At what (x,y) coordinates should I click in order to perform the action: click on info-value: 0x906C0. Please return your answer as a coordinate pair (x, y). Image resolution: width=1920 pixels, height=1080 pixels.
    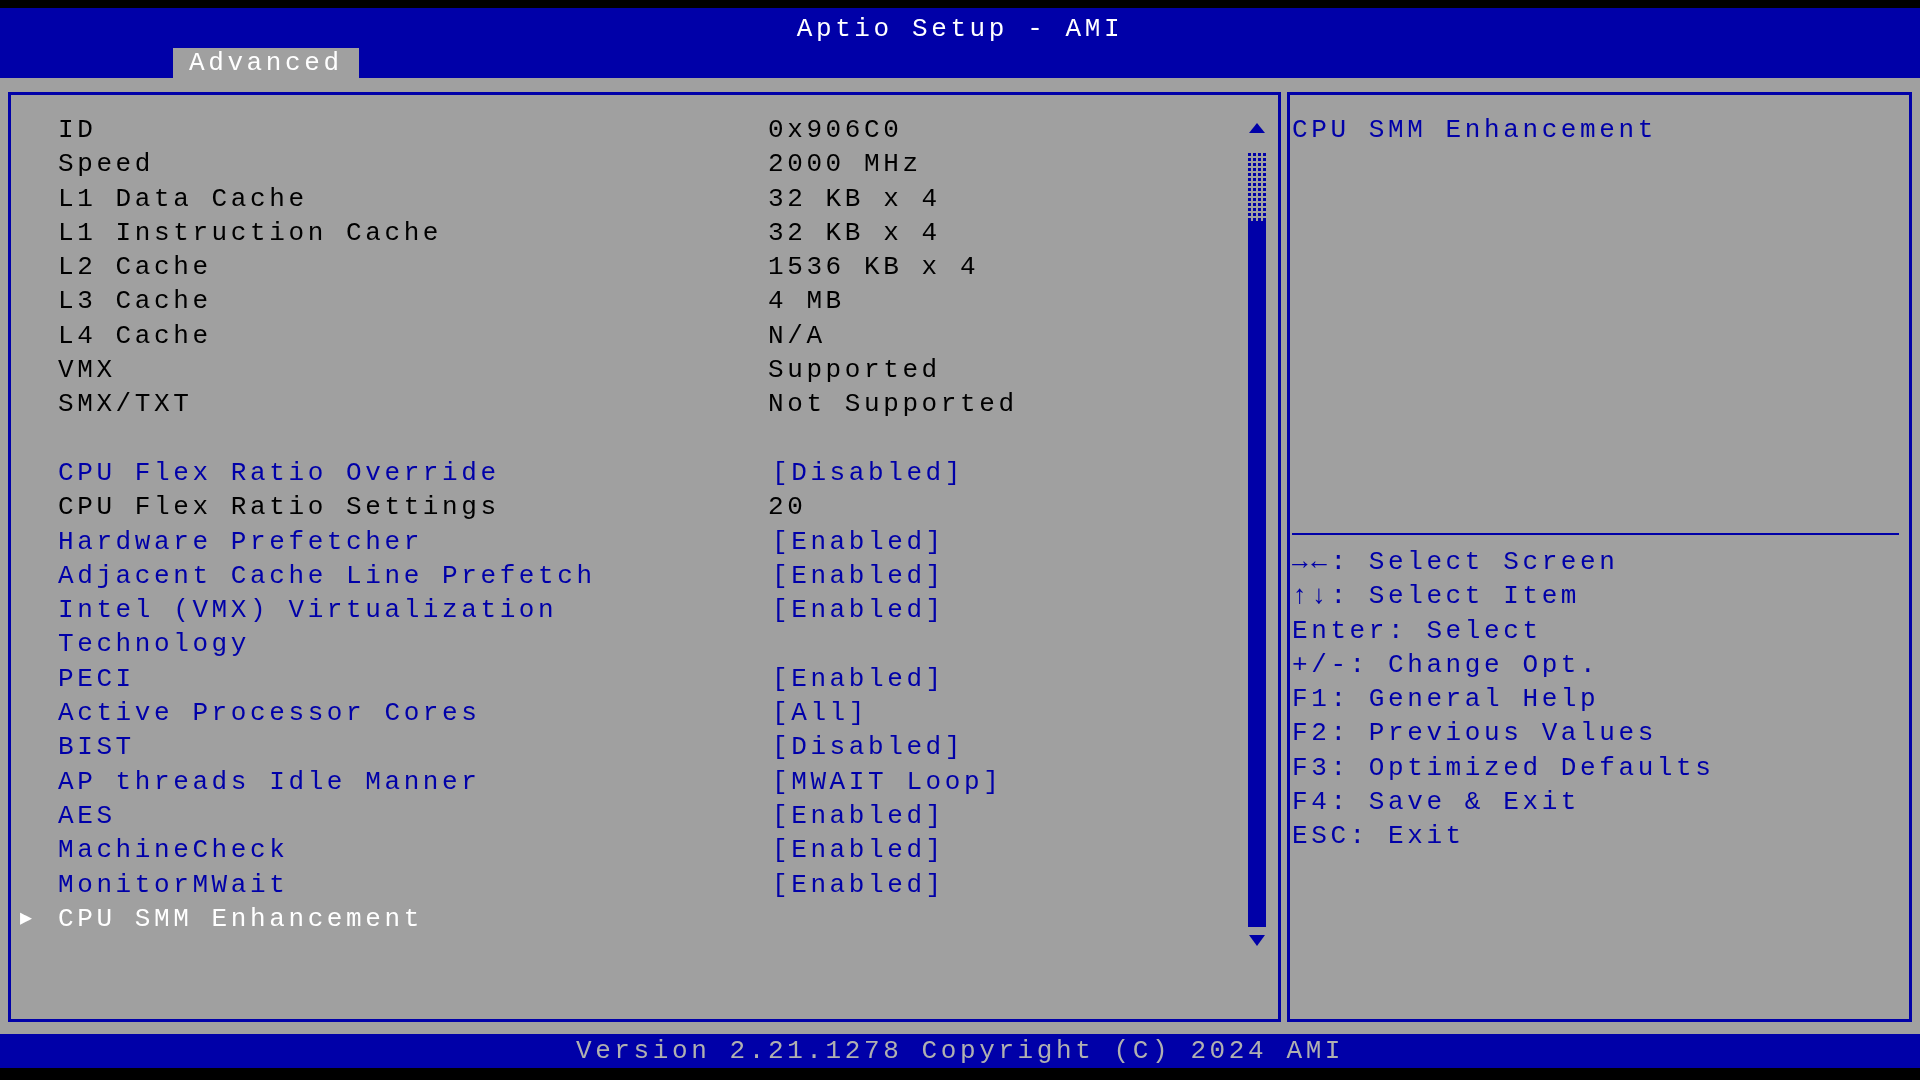
    Looking at the image, I should click on (835, 130).